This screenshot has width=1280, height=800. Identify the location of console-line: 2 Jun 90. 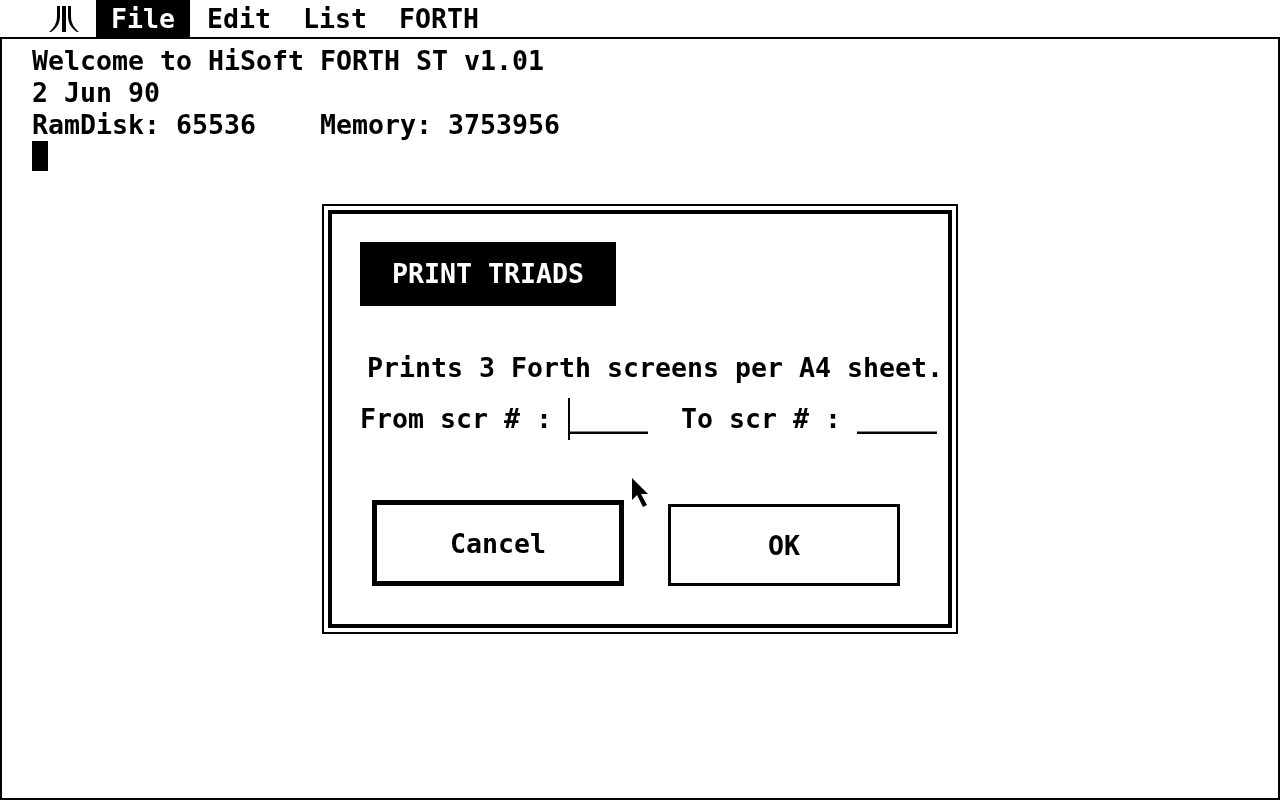
(96, 93).